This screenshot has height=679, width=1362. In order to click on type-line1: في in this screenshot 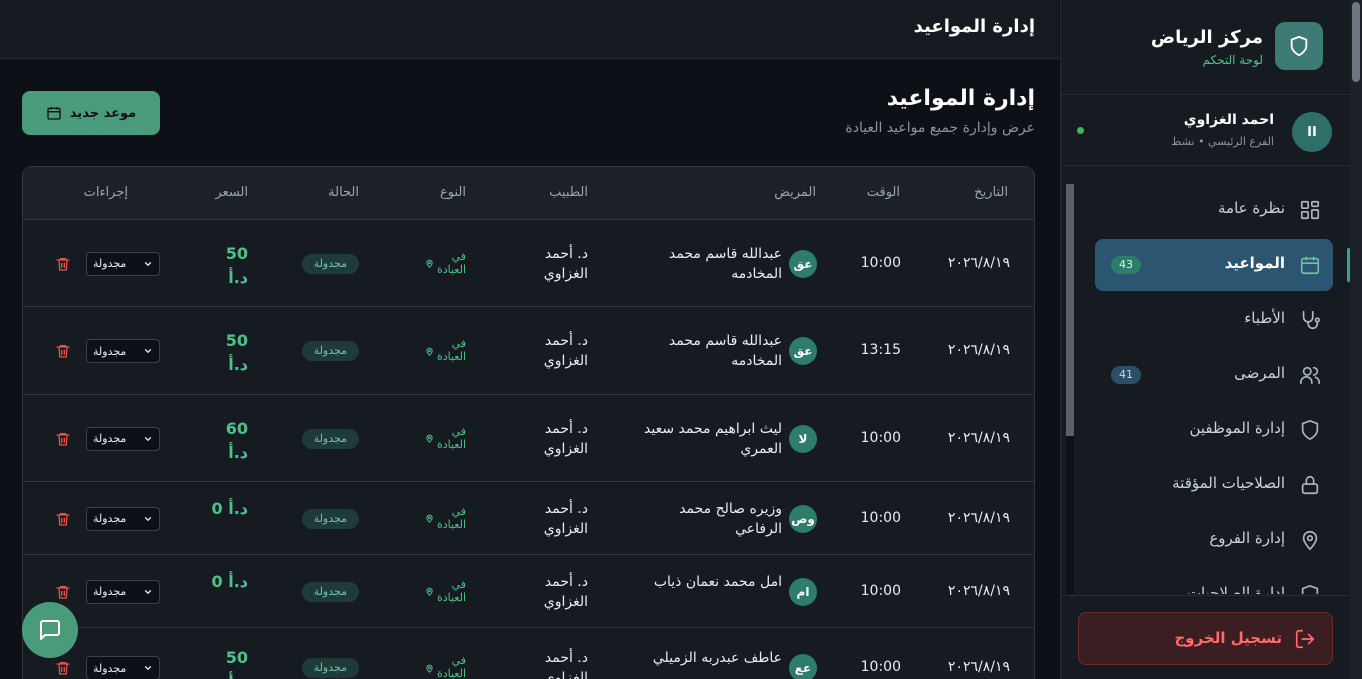, I will do `click(458, 256)`.